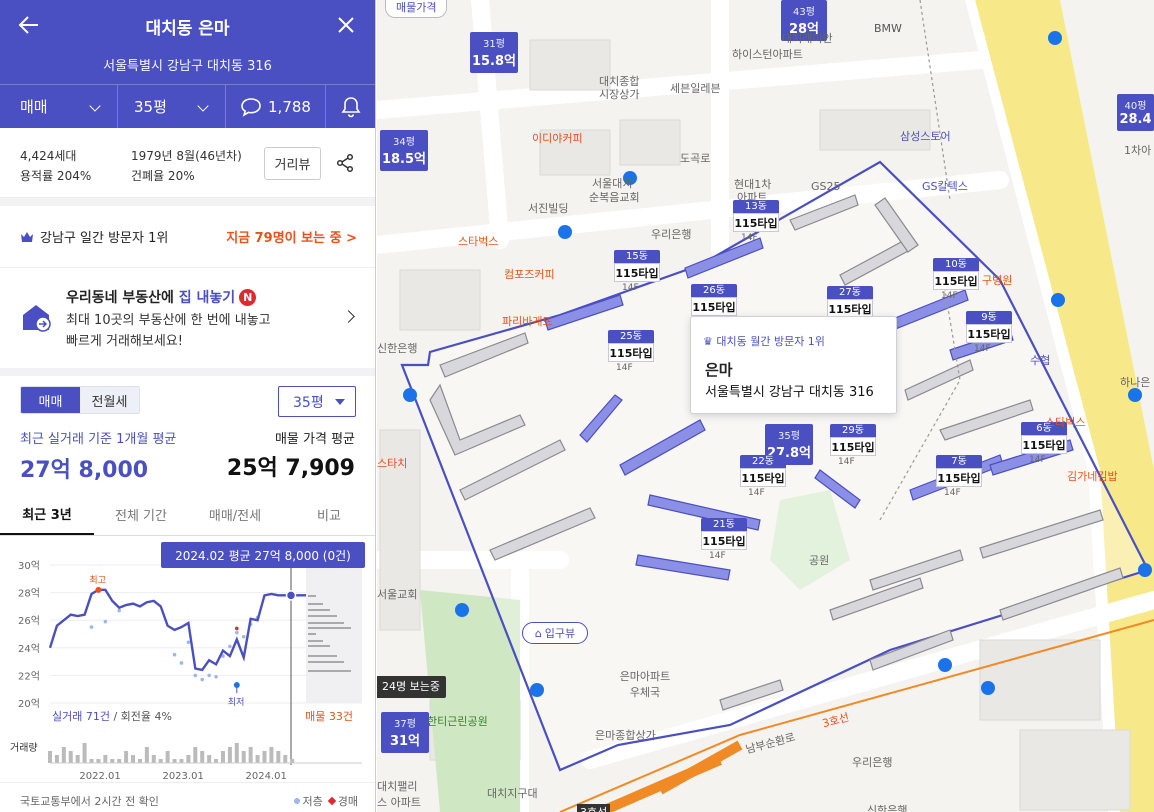 The image size is (1154, 812). I want to click on tab-compare: 비교, so click(328, 514).